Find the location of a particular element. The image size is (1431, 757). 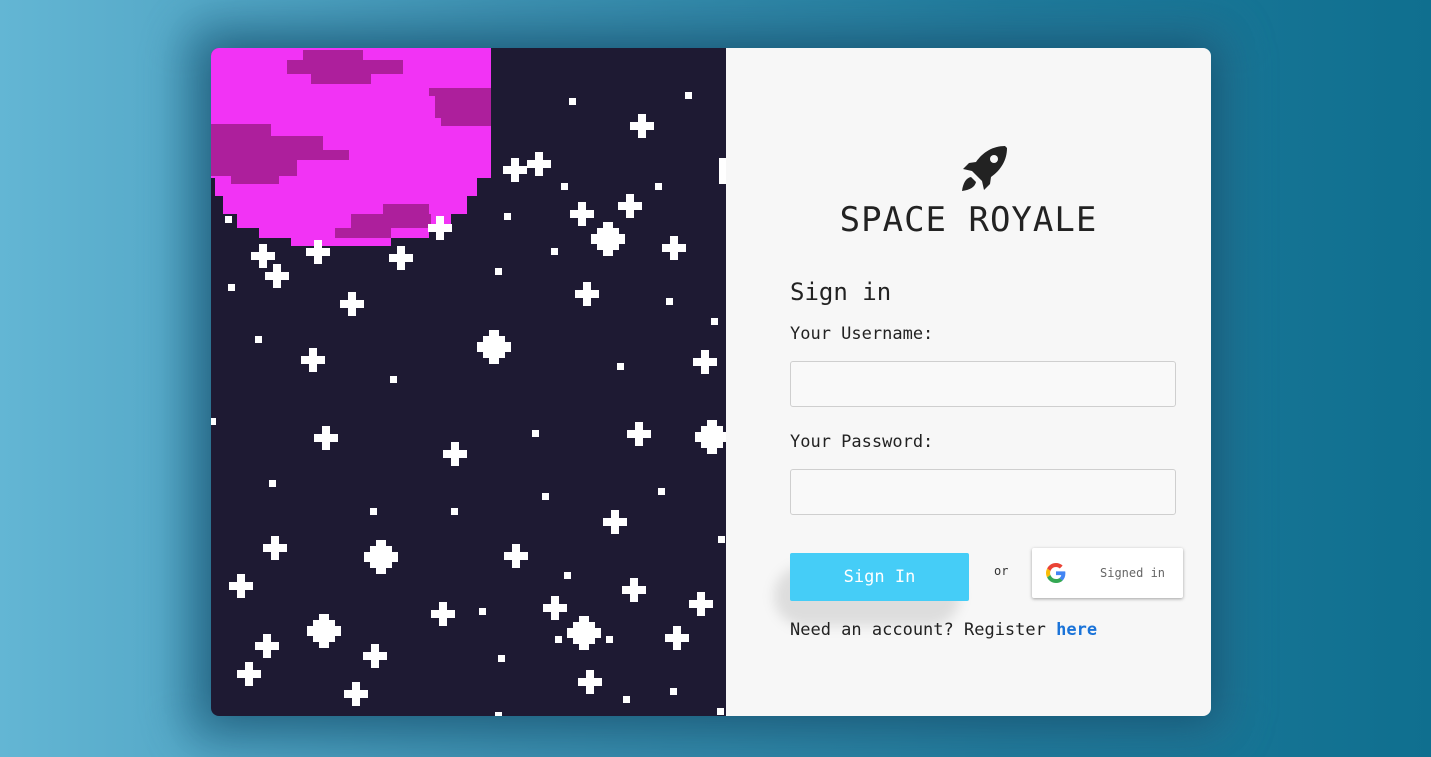

register-link: here is located at coordinates (1076, 630).